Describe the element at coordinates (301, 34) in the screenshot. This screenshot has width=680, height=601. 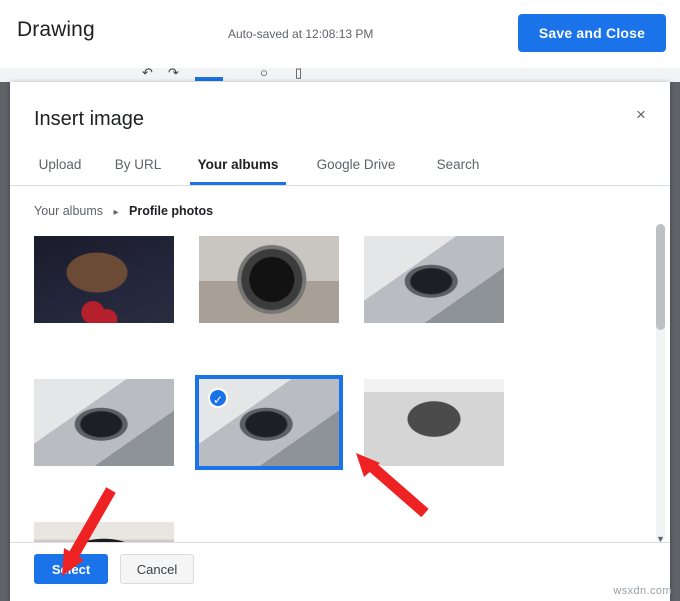
I see `autosave-status: Auto-saved at 12:08:13 PM` at that location.